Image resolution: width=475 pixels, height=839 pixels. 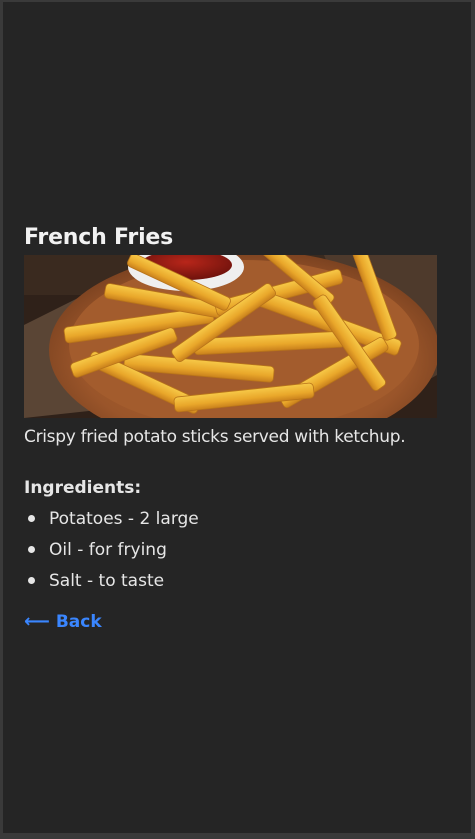 I want to click on recipe-title: French Fries, so click(x=99, y=237).